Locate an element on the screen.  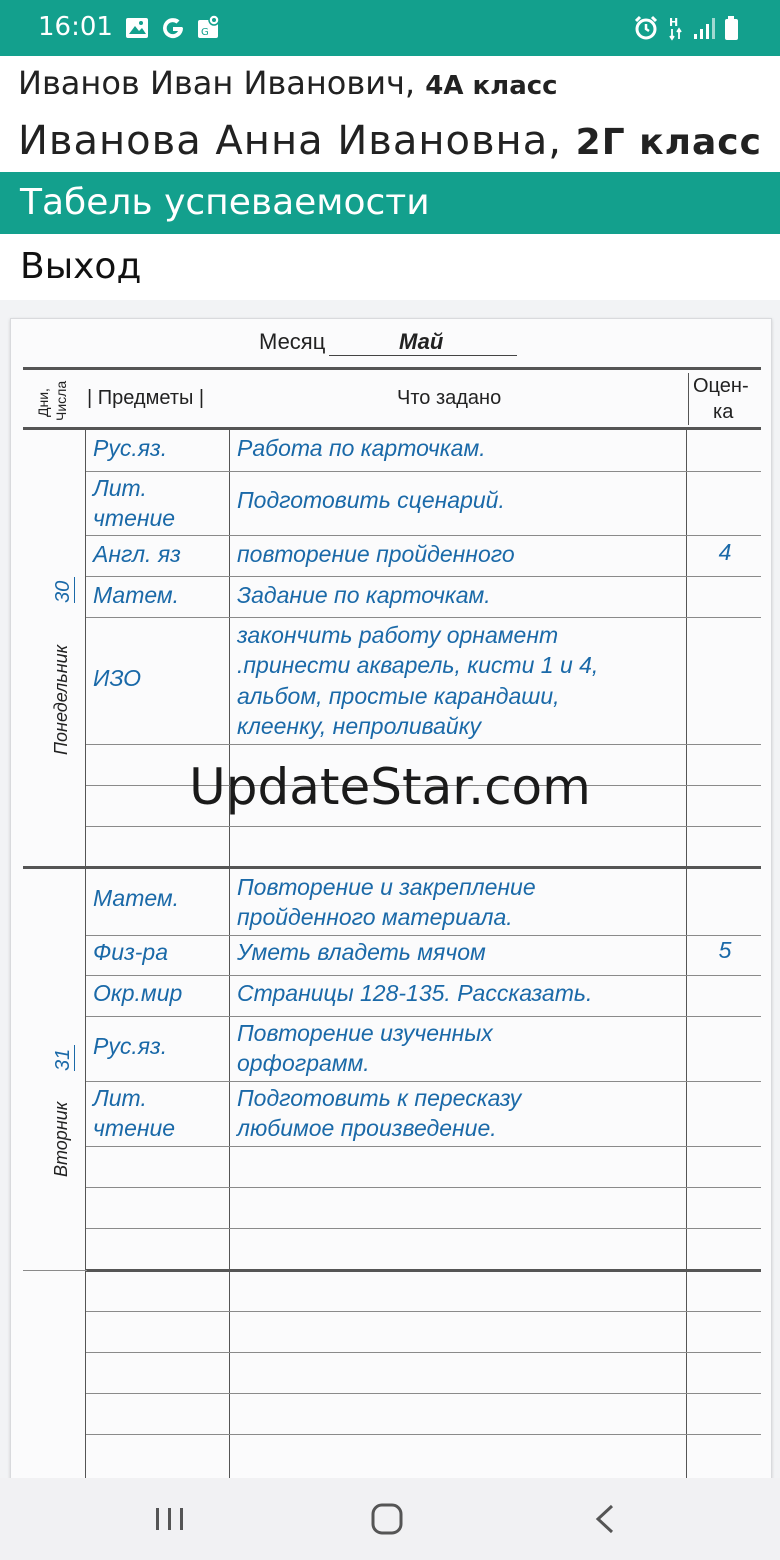
grid-line-days is located at coordinates (85, 954).